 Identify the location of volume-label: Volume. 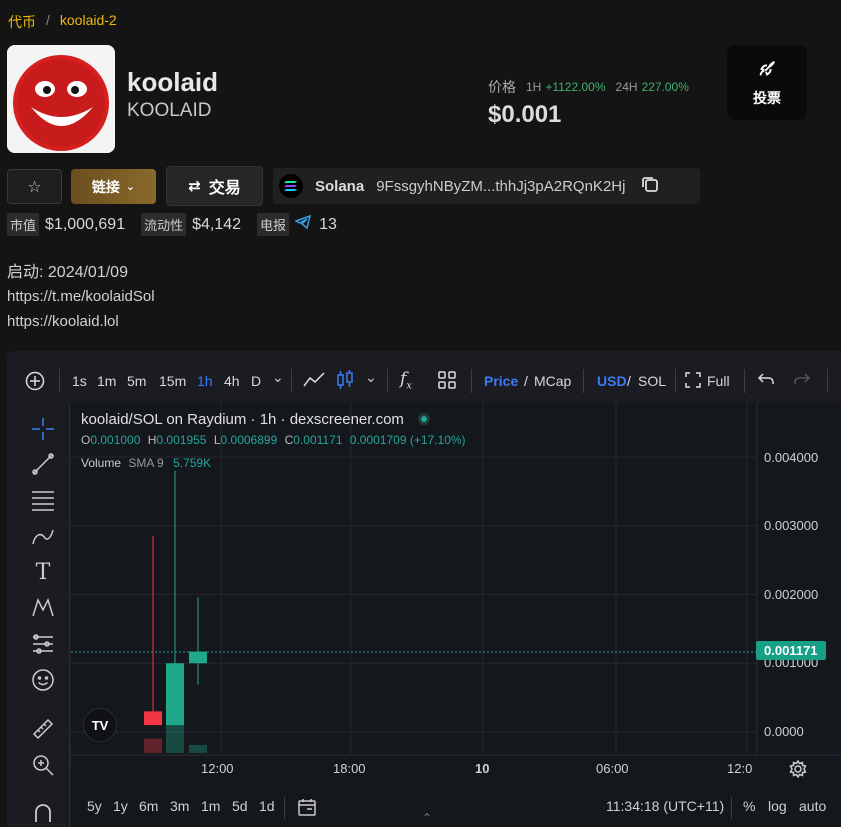
(101, 463).